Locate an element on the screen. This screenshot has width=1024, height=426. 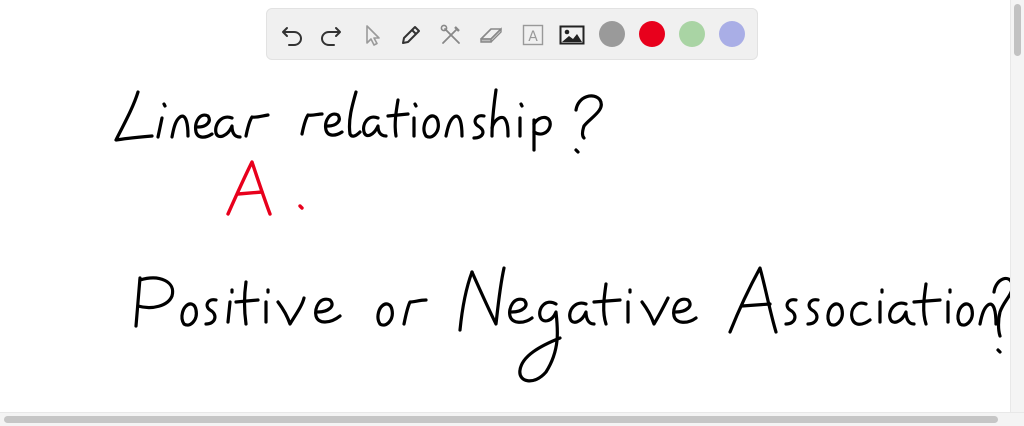
image-icon is located at coordinates (572, 35).